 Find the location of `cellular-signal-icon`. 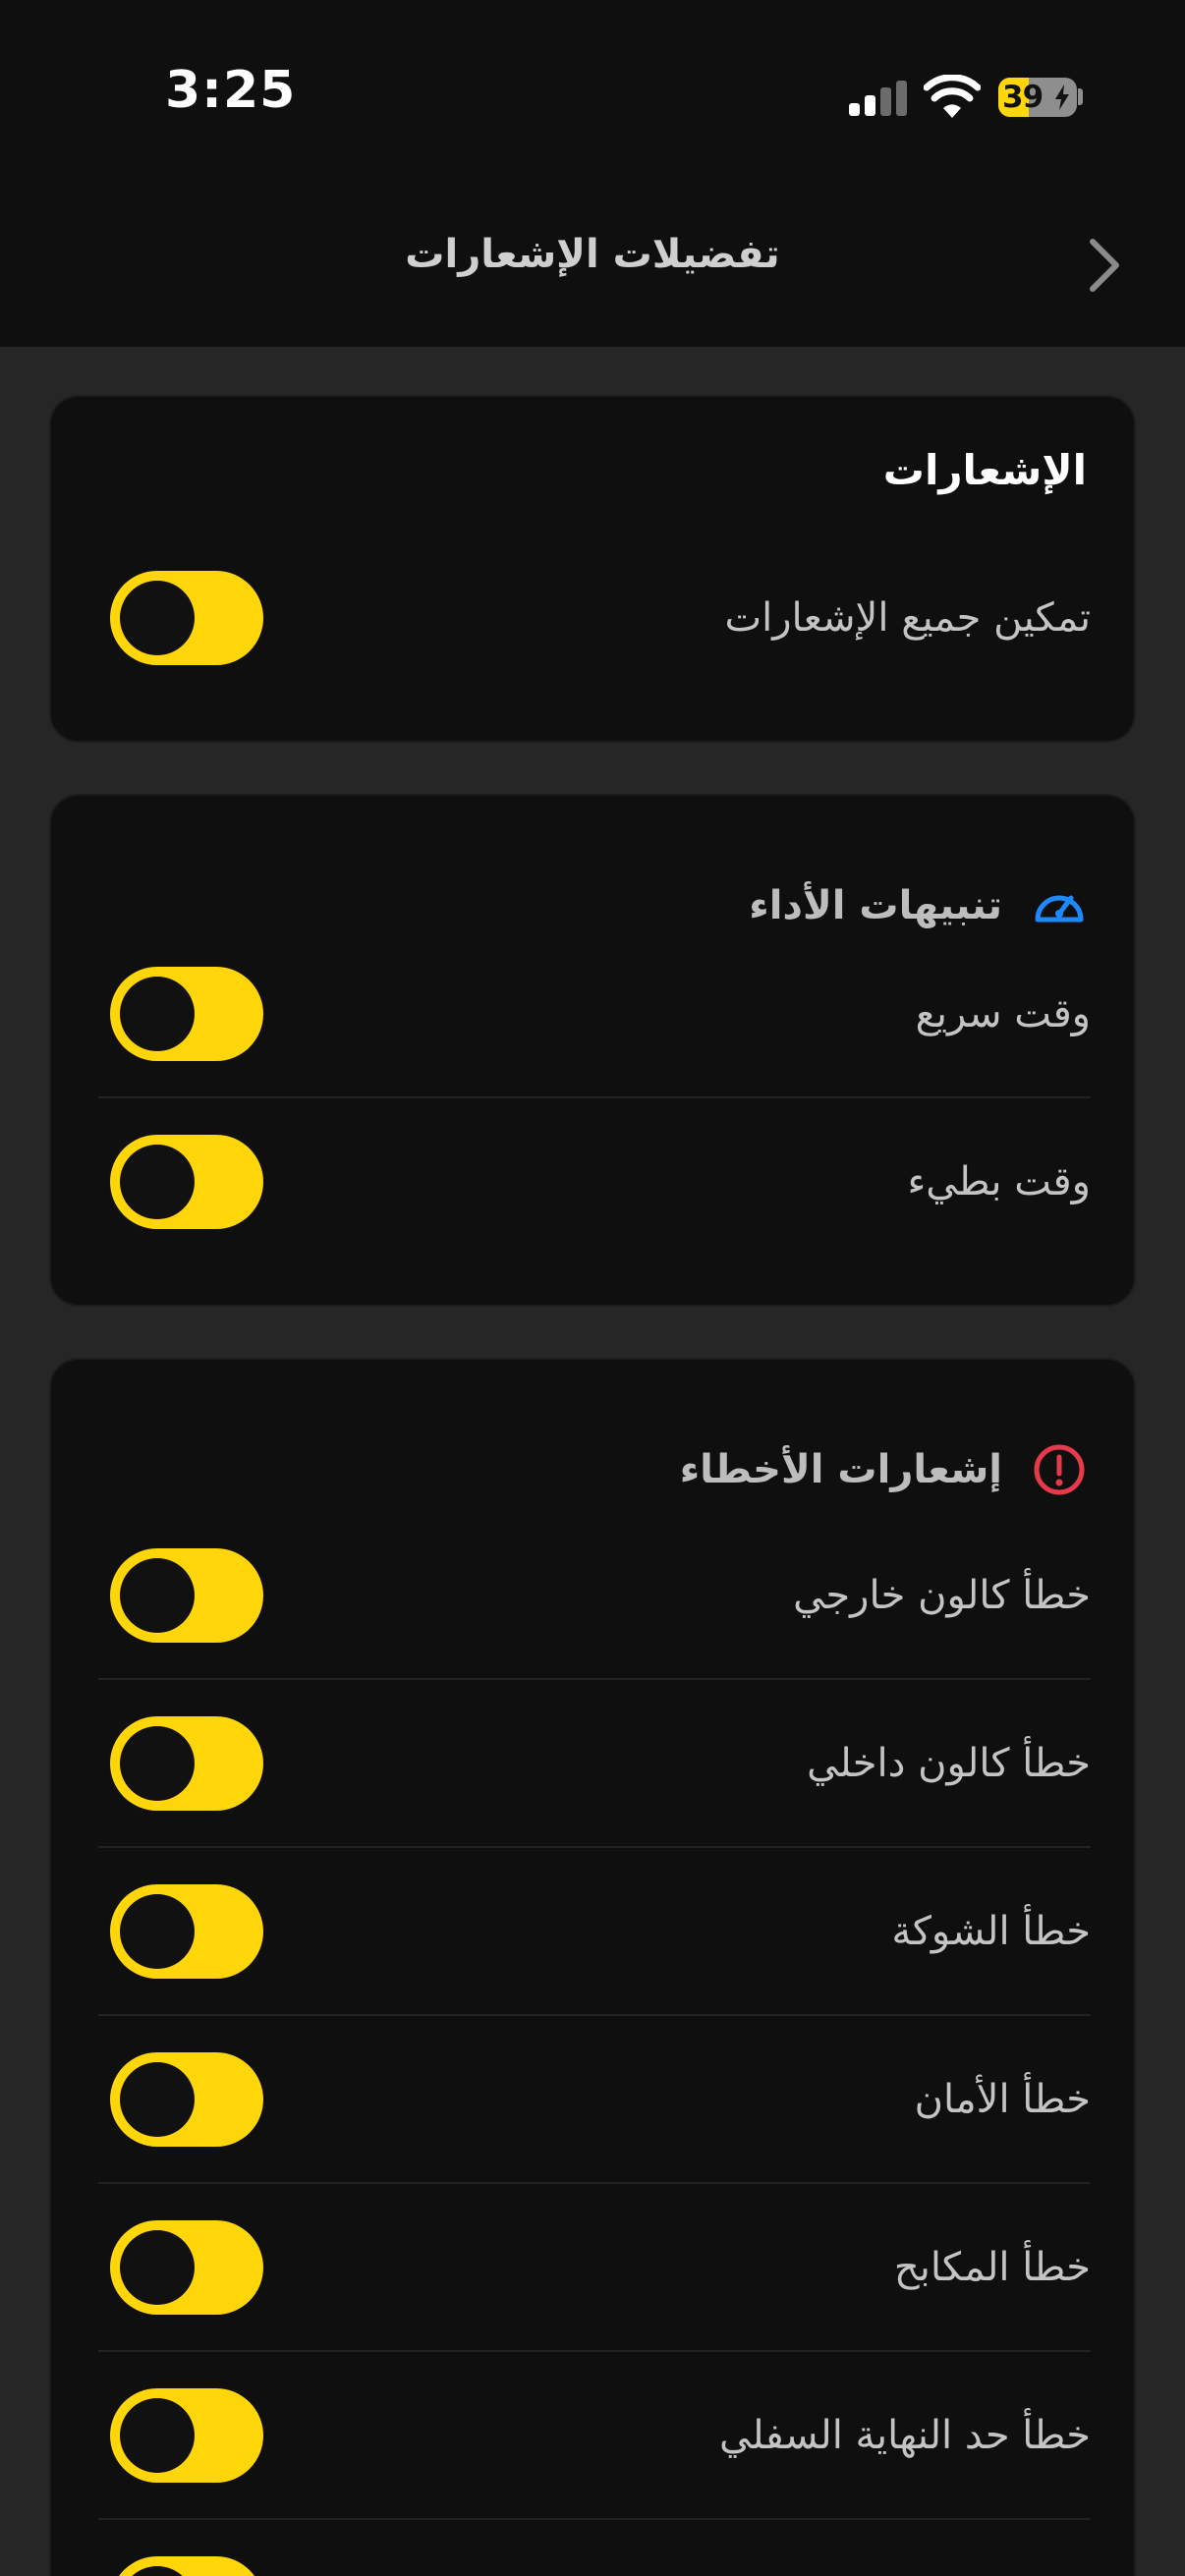

cellular-signal-icon is located at coordinates (878, 98).